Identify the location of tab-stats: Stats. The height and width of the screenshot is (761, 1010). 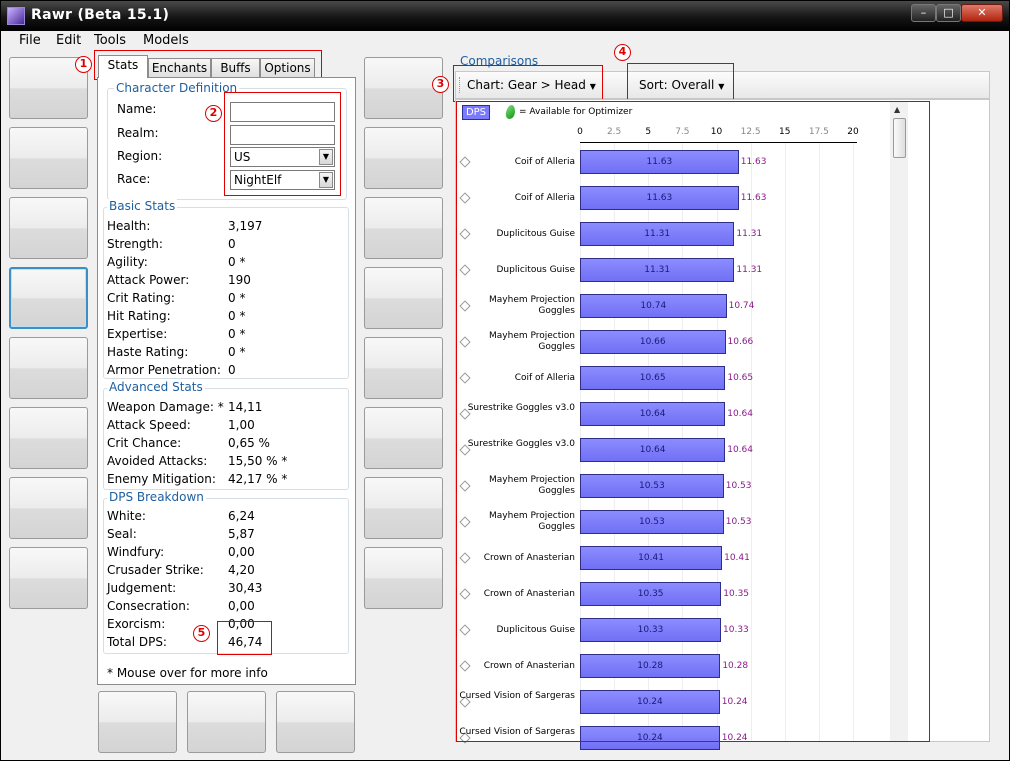
(123, 66).